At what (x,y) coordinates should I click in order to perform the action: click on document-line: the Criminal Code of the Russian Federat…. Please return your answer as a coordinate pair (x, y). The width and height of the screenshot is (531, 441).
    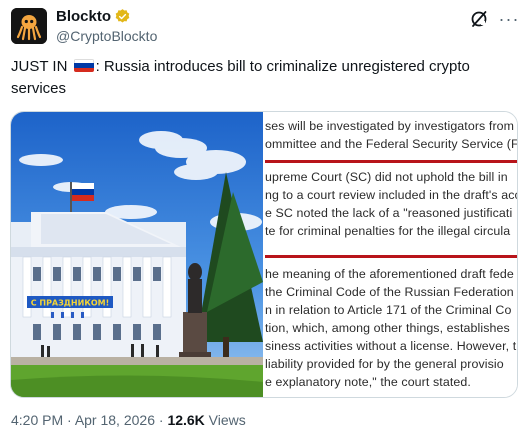
    Looking at the image, I should click on (389, 292).